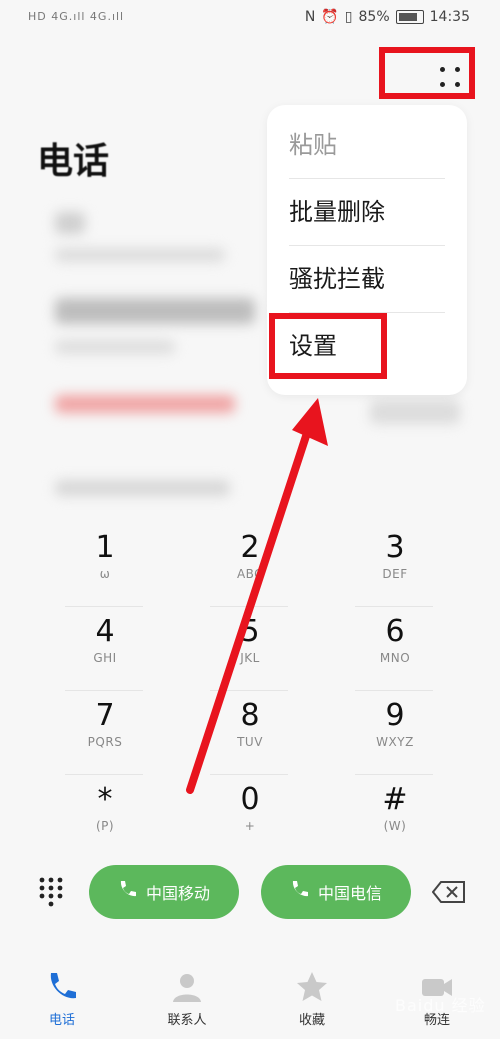  I want to click on watermark: Baidu 经验, so click(440, 1005).